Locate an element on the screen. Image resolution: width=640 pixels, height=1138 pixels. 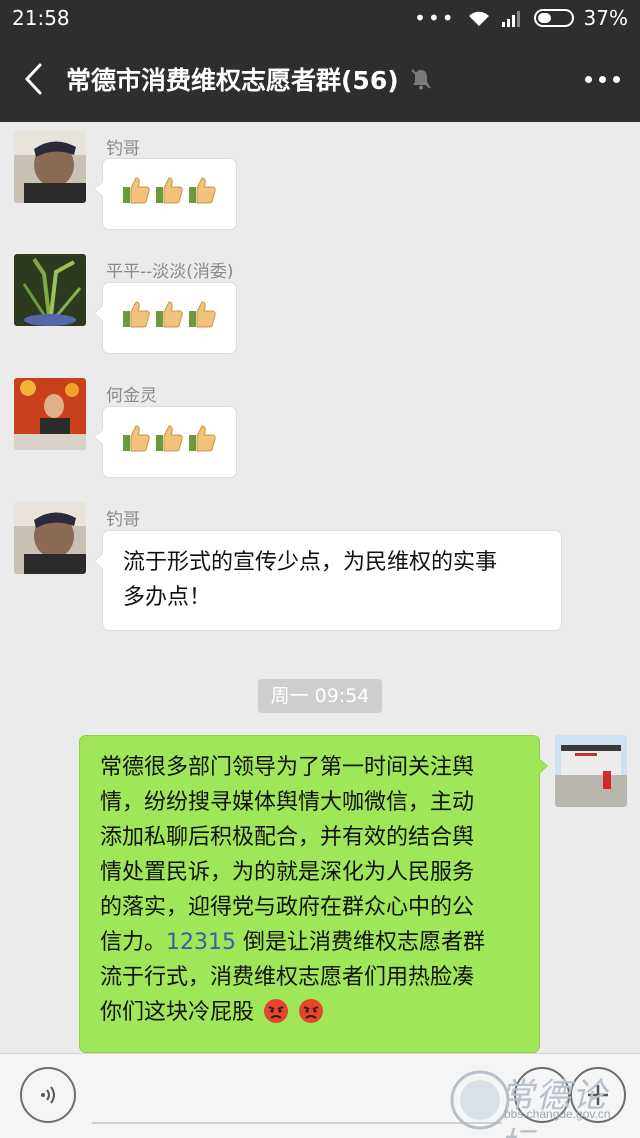
message-text-line: 流于行式，消费维权志愿者们用热脸凑 is located at coordinates (287, 977).